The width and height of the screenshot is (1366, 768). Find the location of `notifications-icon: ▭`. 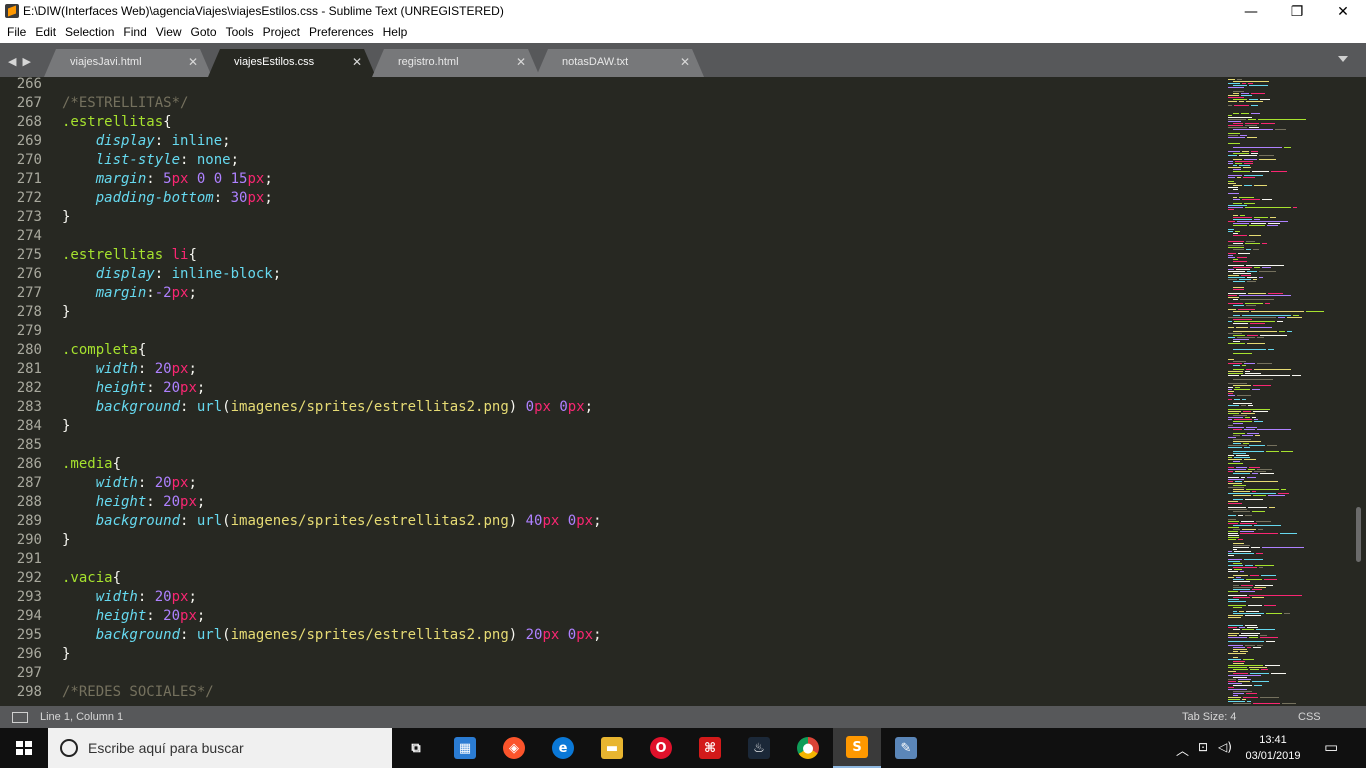

notifications-icon: ▭ is located at coordinates (1331, 747).